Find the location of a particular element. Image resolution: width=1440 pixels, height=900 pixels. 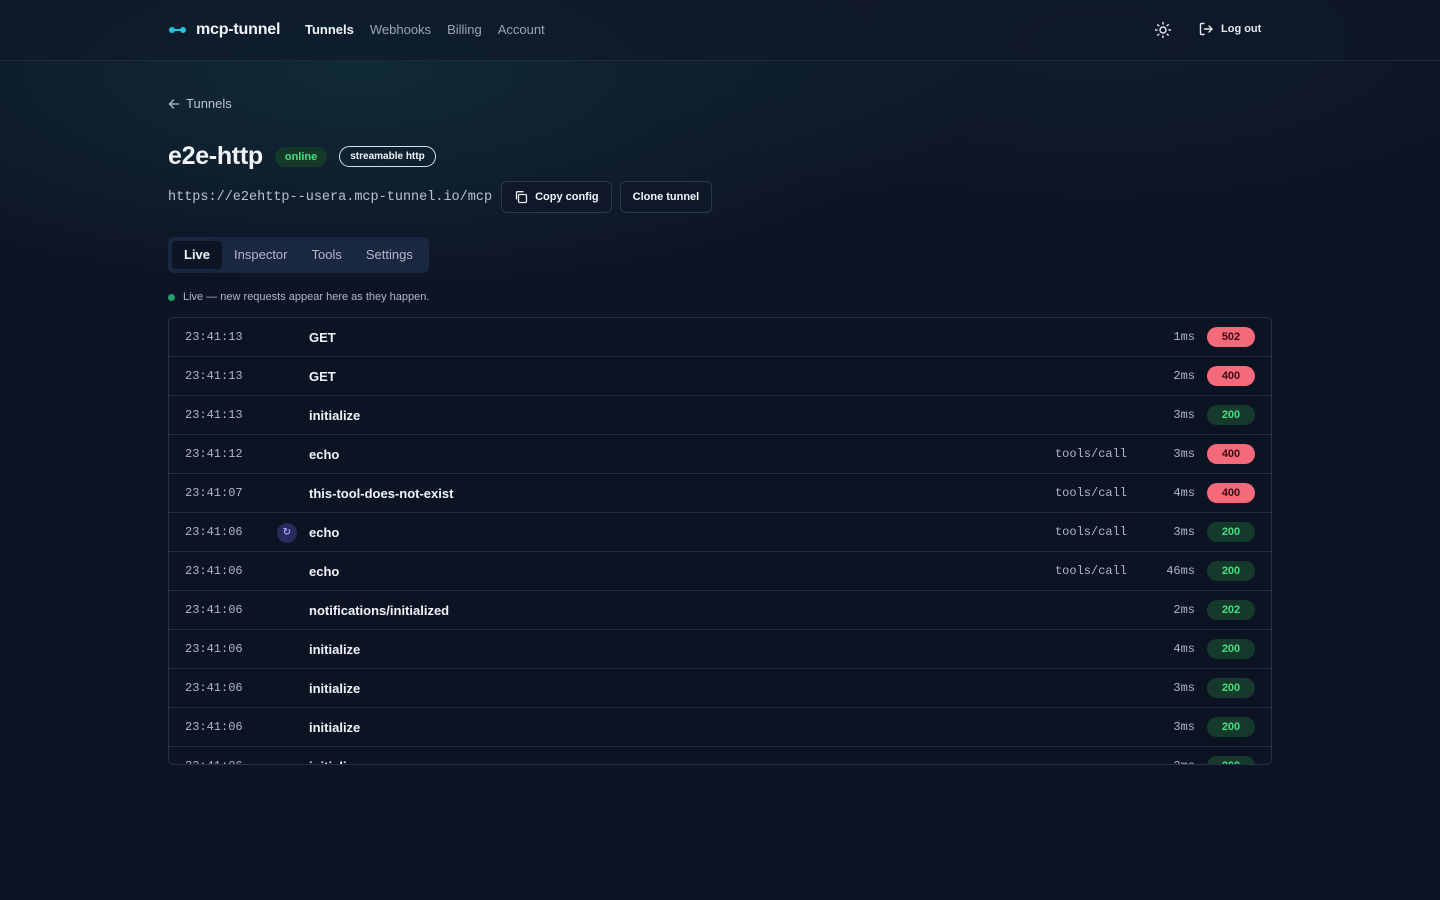

main-nav: Tunnels Webhooks Billing Account is located at coordinates (425, 29).